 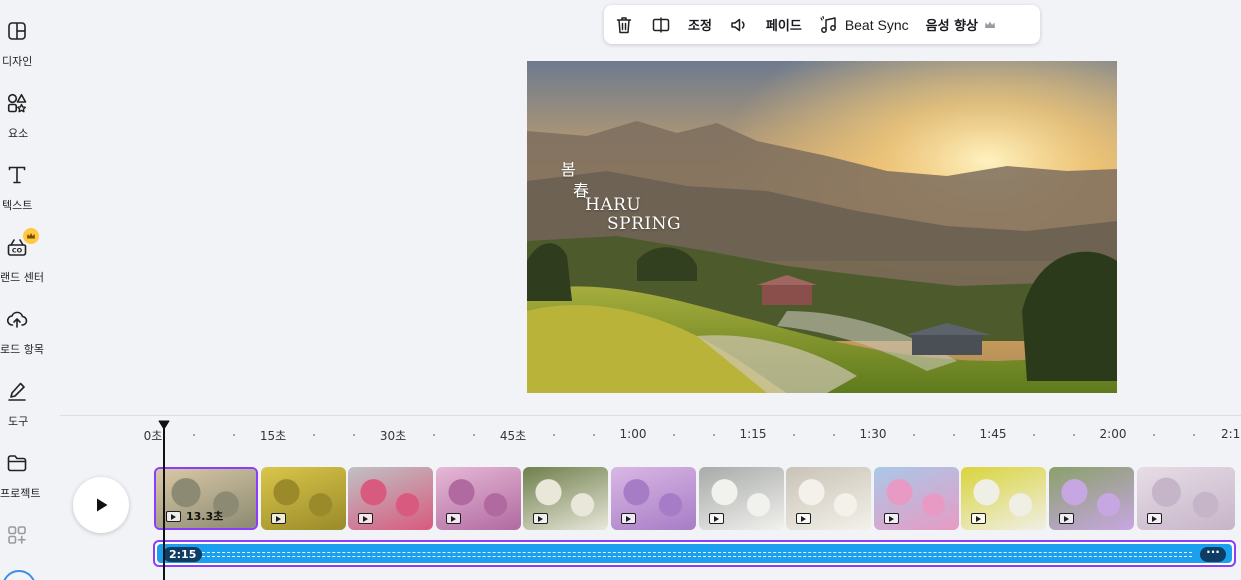 I want to click on audio-waveform, so click(x=694, y=554).